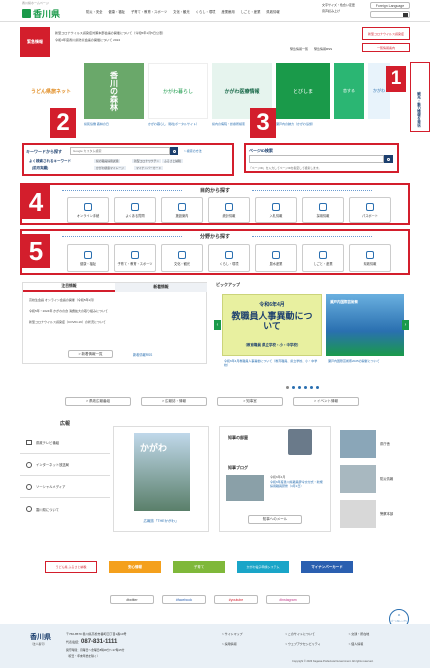 Image resolution: width=430 pixels, height=668 pixels. Describe the element at coordinates (110, 168) in the screenshot. I see `keyword-chip: かがわ健康マイレージ` at that location.